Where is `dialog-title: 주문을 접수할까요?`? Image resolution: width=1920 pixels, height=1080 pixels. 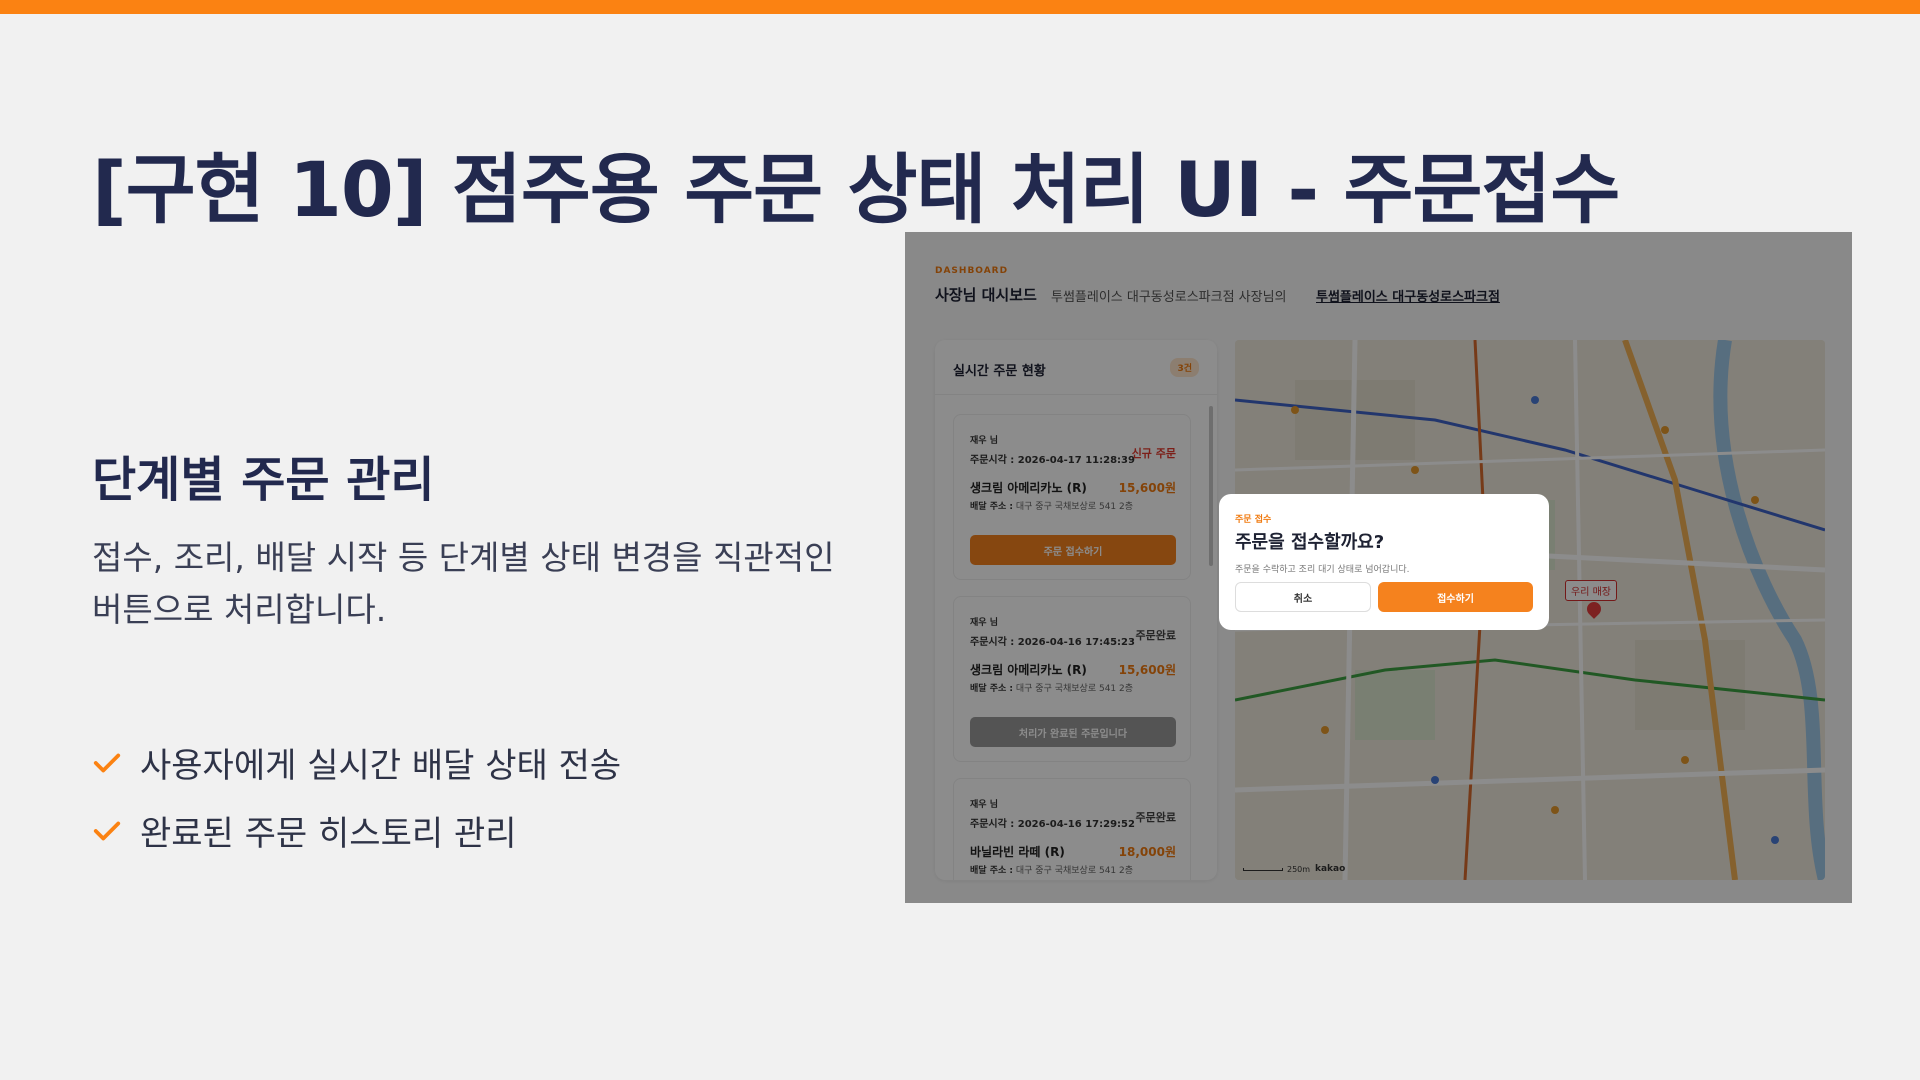 dialog-title: 주문을 접수할까요? is located at coordinates (1310, 542).